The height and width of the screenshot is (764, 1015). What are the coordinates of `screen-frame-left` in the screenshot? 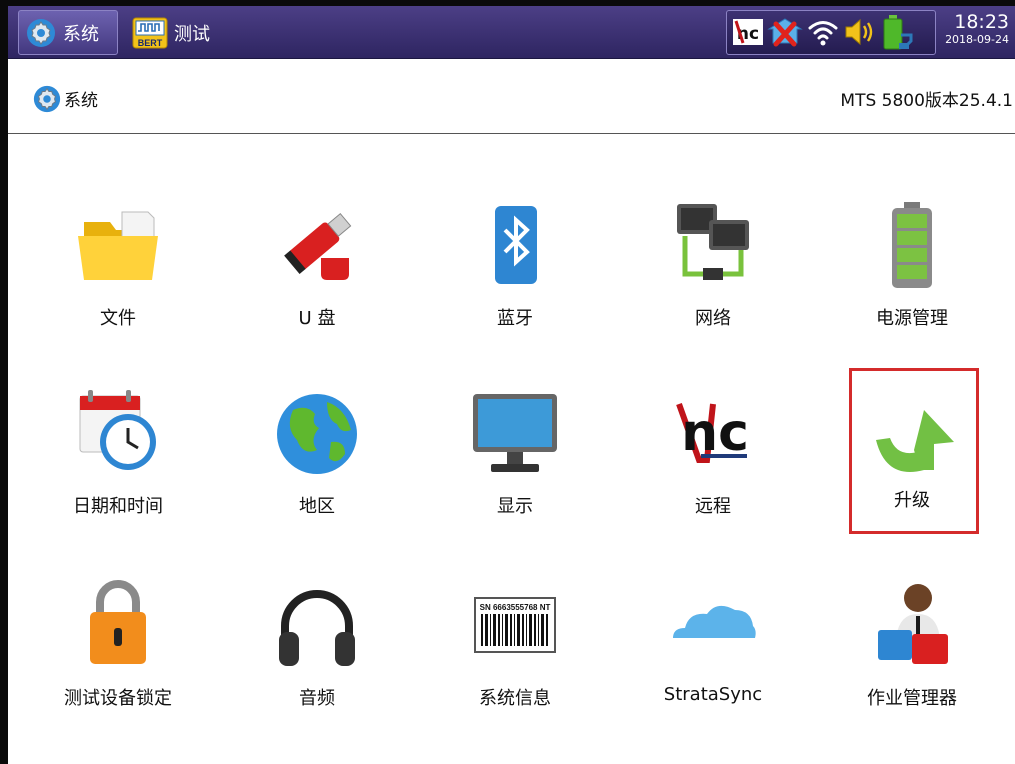 It's located at (4, 382).